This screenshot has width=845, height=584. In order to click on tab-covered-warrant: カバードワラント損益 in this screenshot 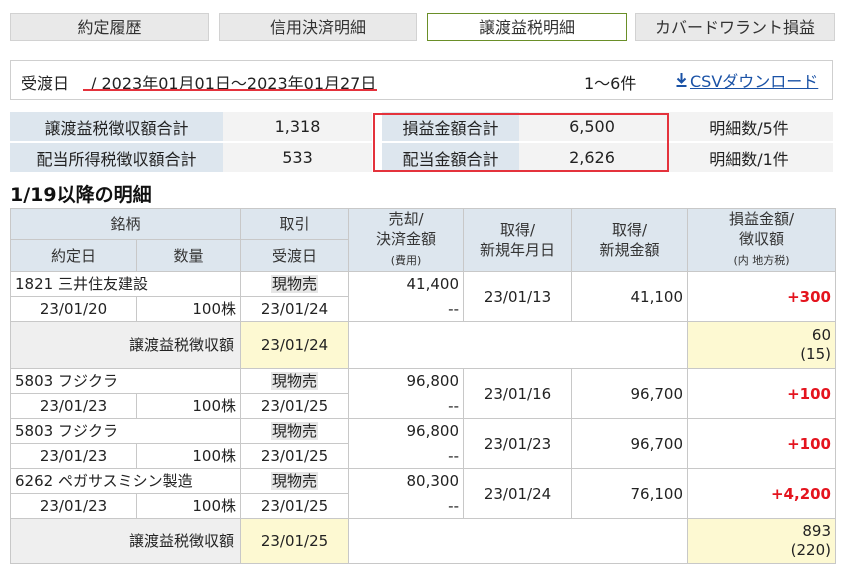, I will do `click(735, 27)`.